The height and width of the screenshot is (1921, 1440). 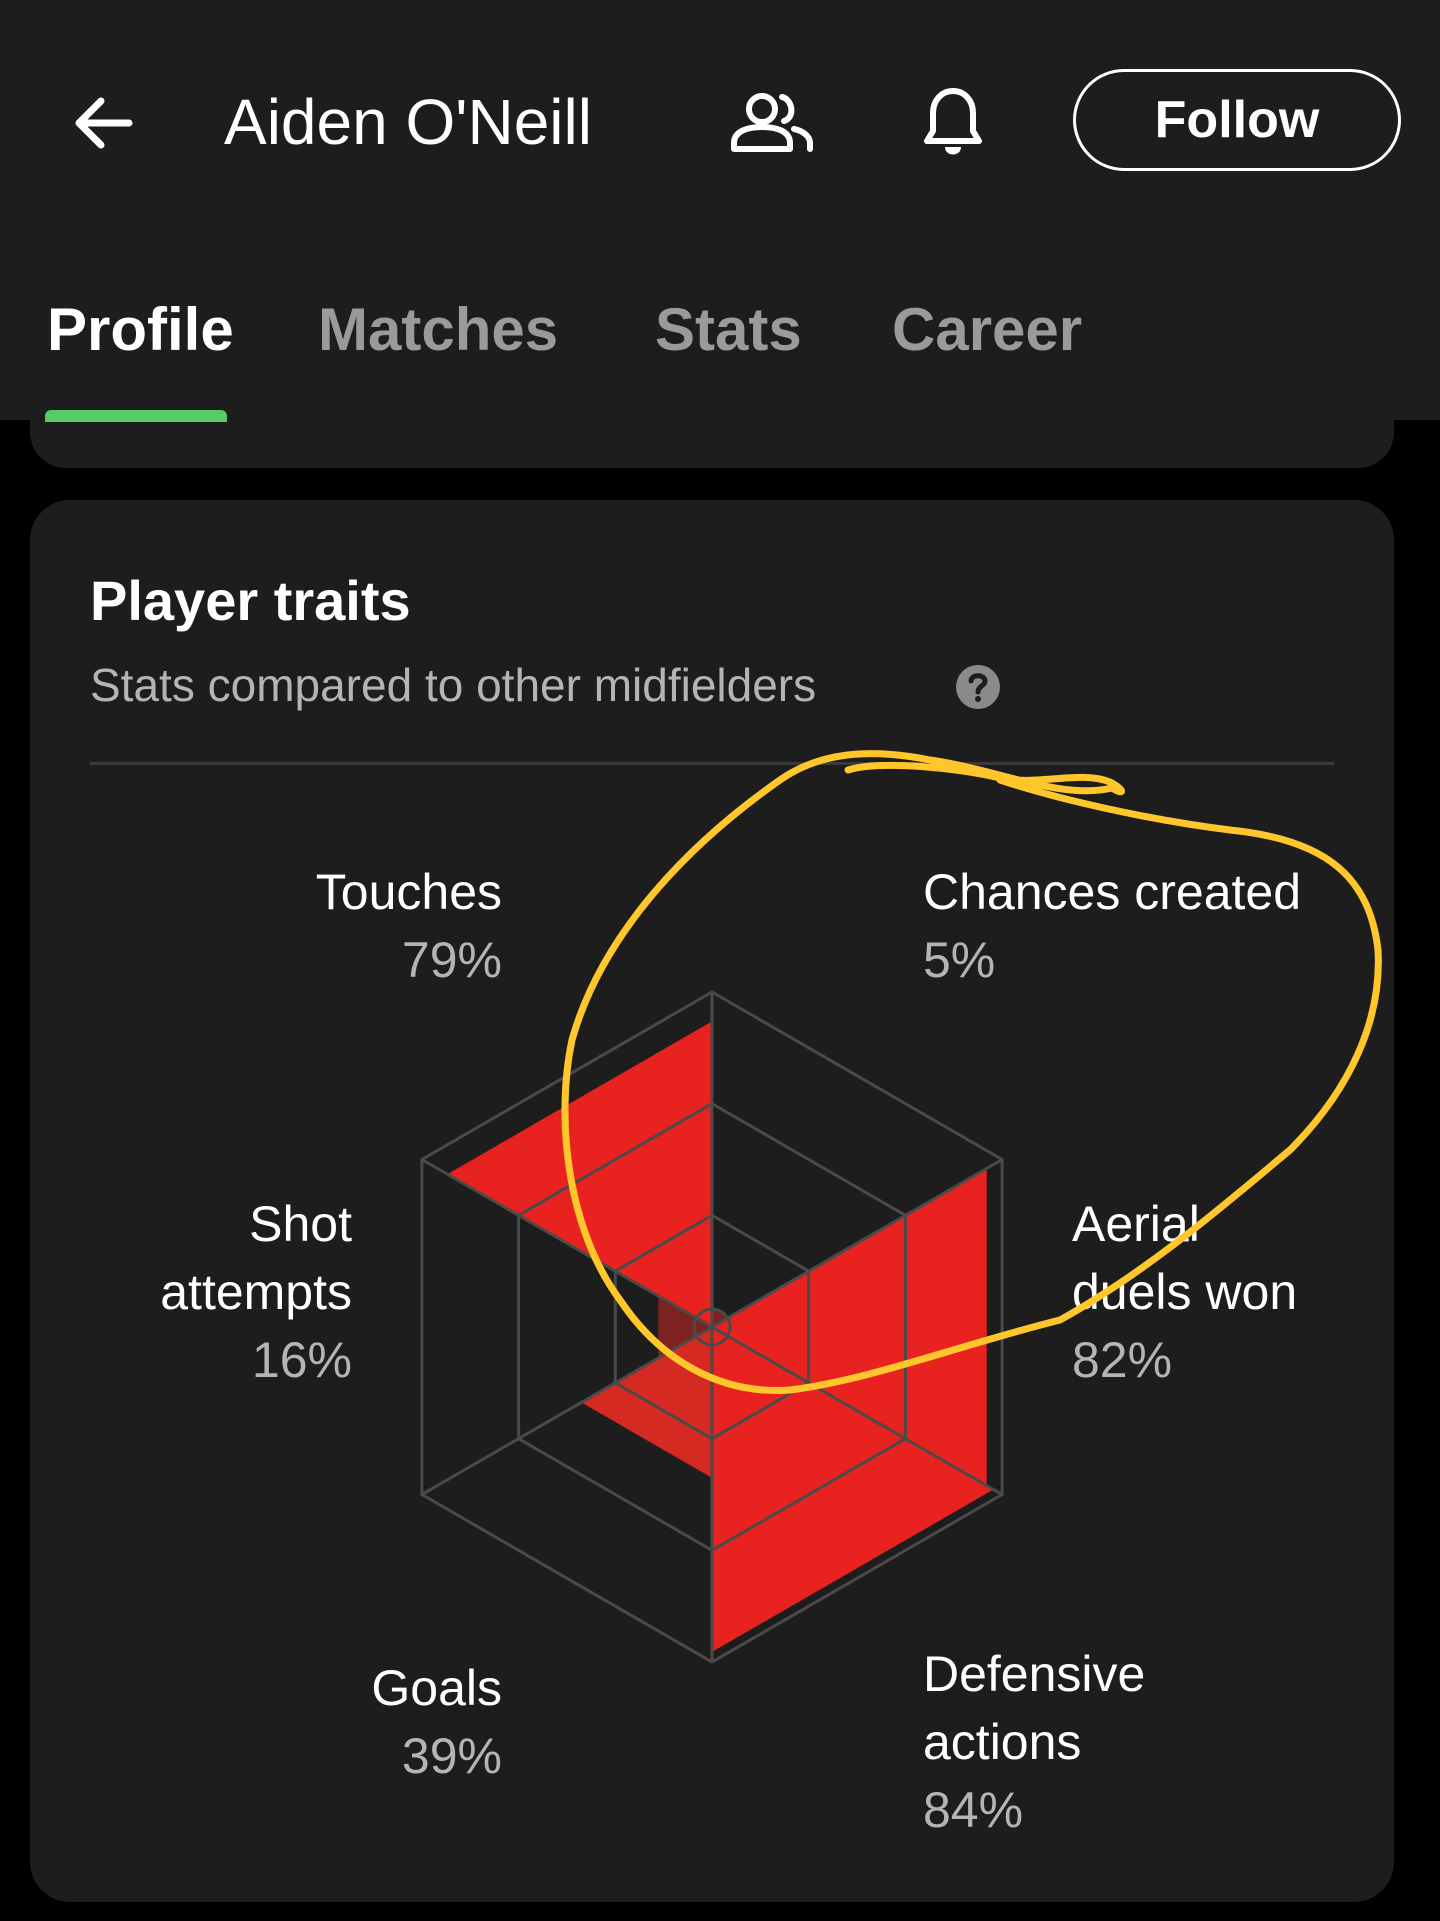 What do you see at coordinates (256, 1292) in the screenshot?
I see `trait-name: attempts` at bounding box center [256, 1292].